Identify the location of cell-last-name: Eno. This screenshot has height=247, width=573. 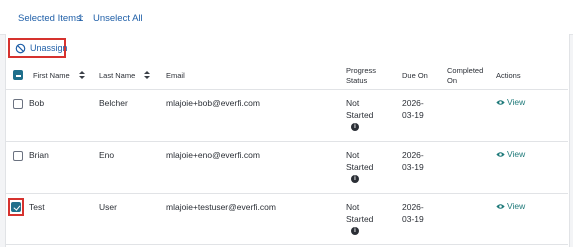
(107, 155).